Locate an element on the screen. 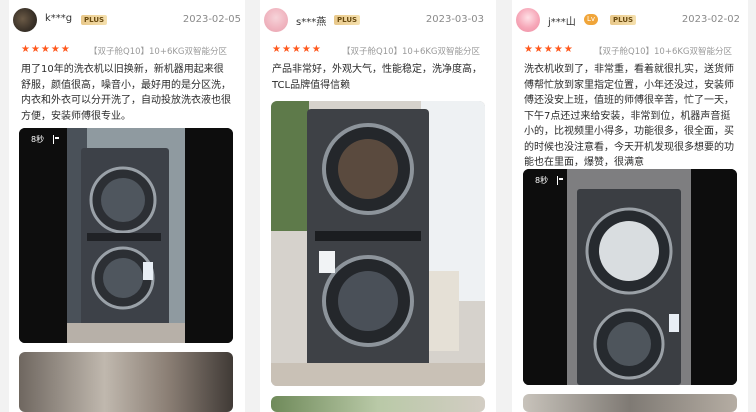 This screenshot has width=756, height=412. review-date: 2023-02-05 is located at coordinates (211, 19).